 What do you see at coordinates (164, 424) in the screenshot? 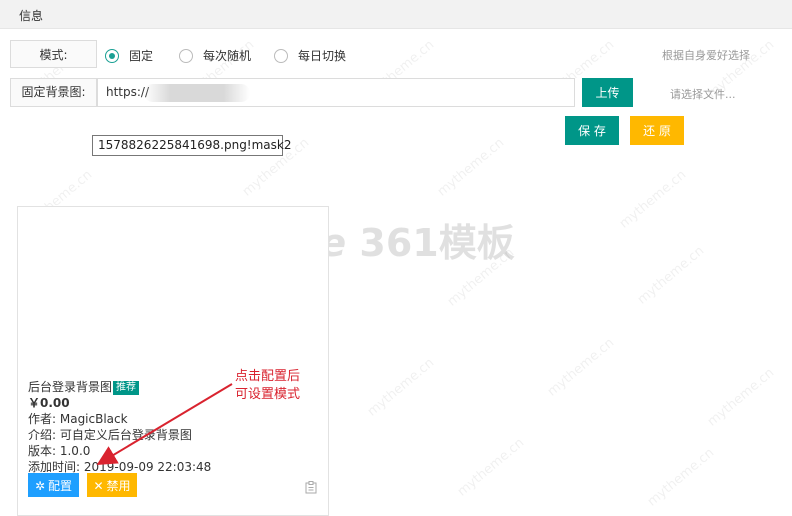
I see `annotation-arrow` at bounding box center [164, 424].